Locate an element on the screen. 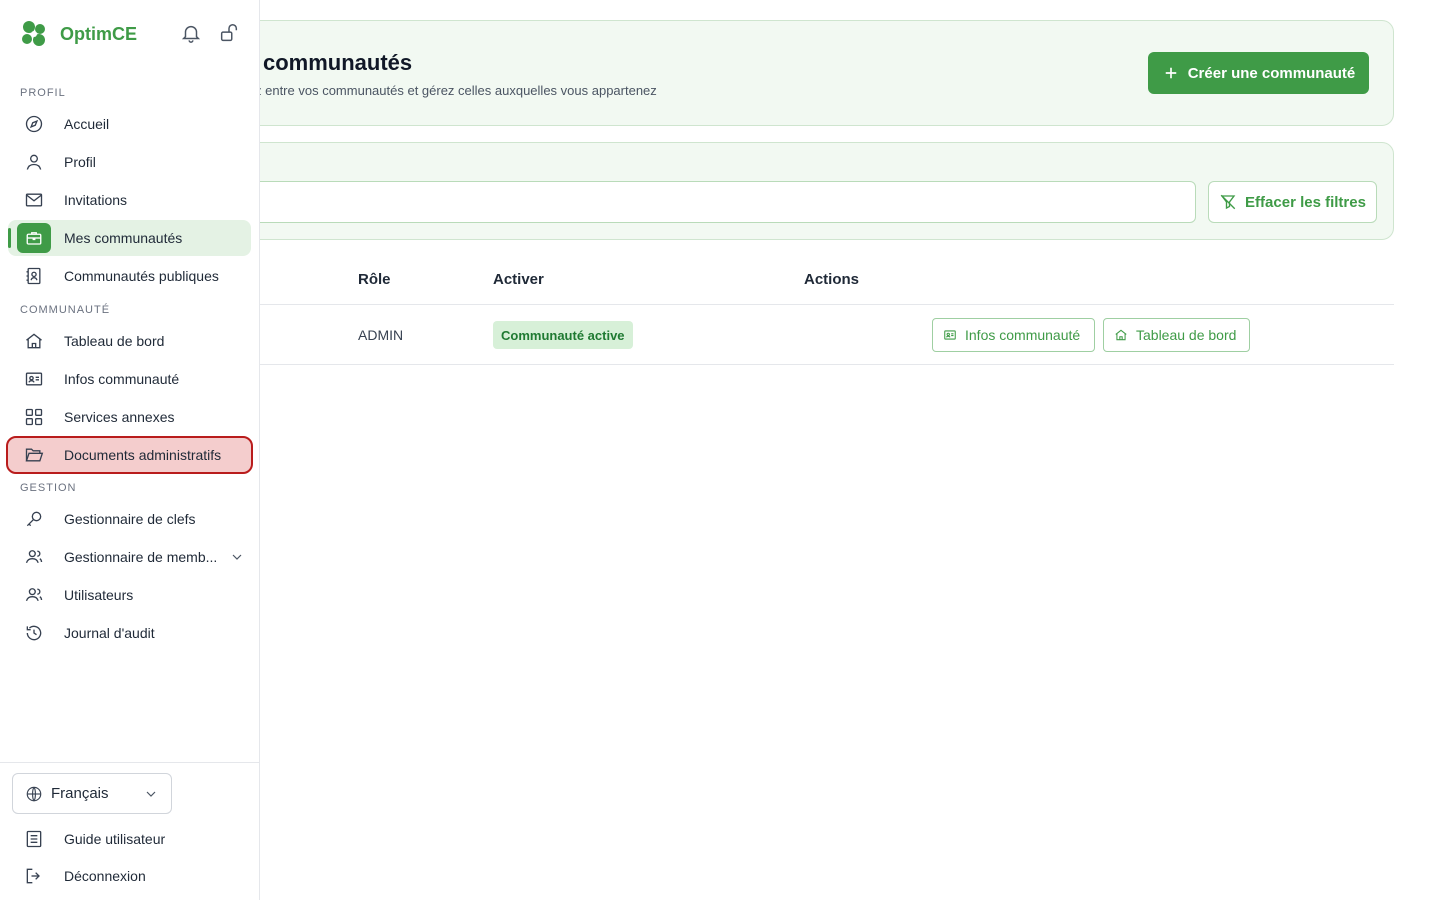 This screenshot has width=1440, height=900. sidebar-item-label: Documents administratifs is located at coordinates (143, 455).